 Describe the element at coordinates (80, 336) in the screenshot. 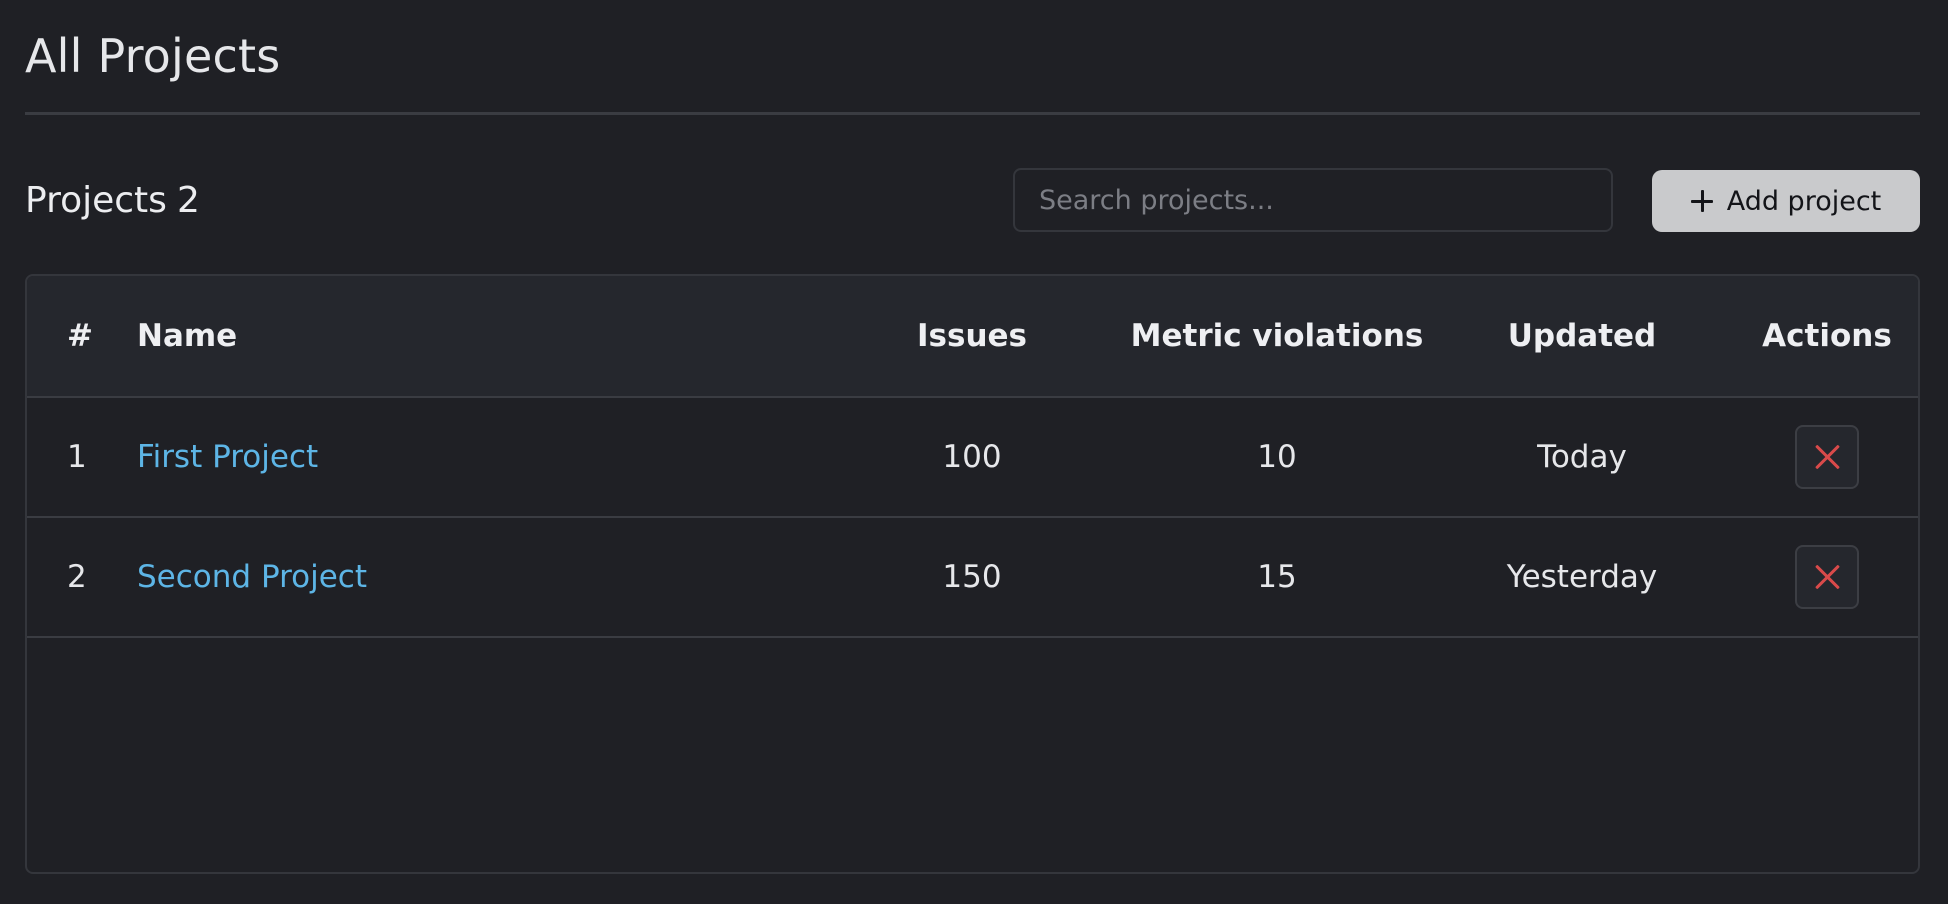

I see `column-header-index: #` at that location.